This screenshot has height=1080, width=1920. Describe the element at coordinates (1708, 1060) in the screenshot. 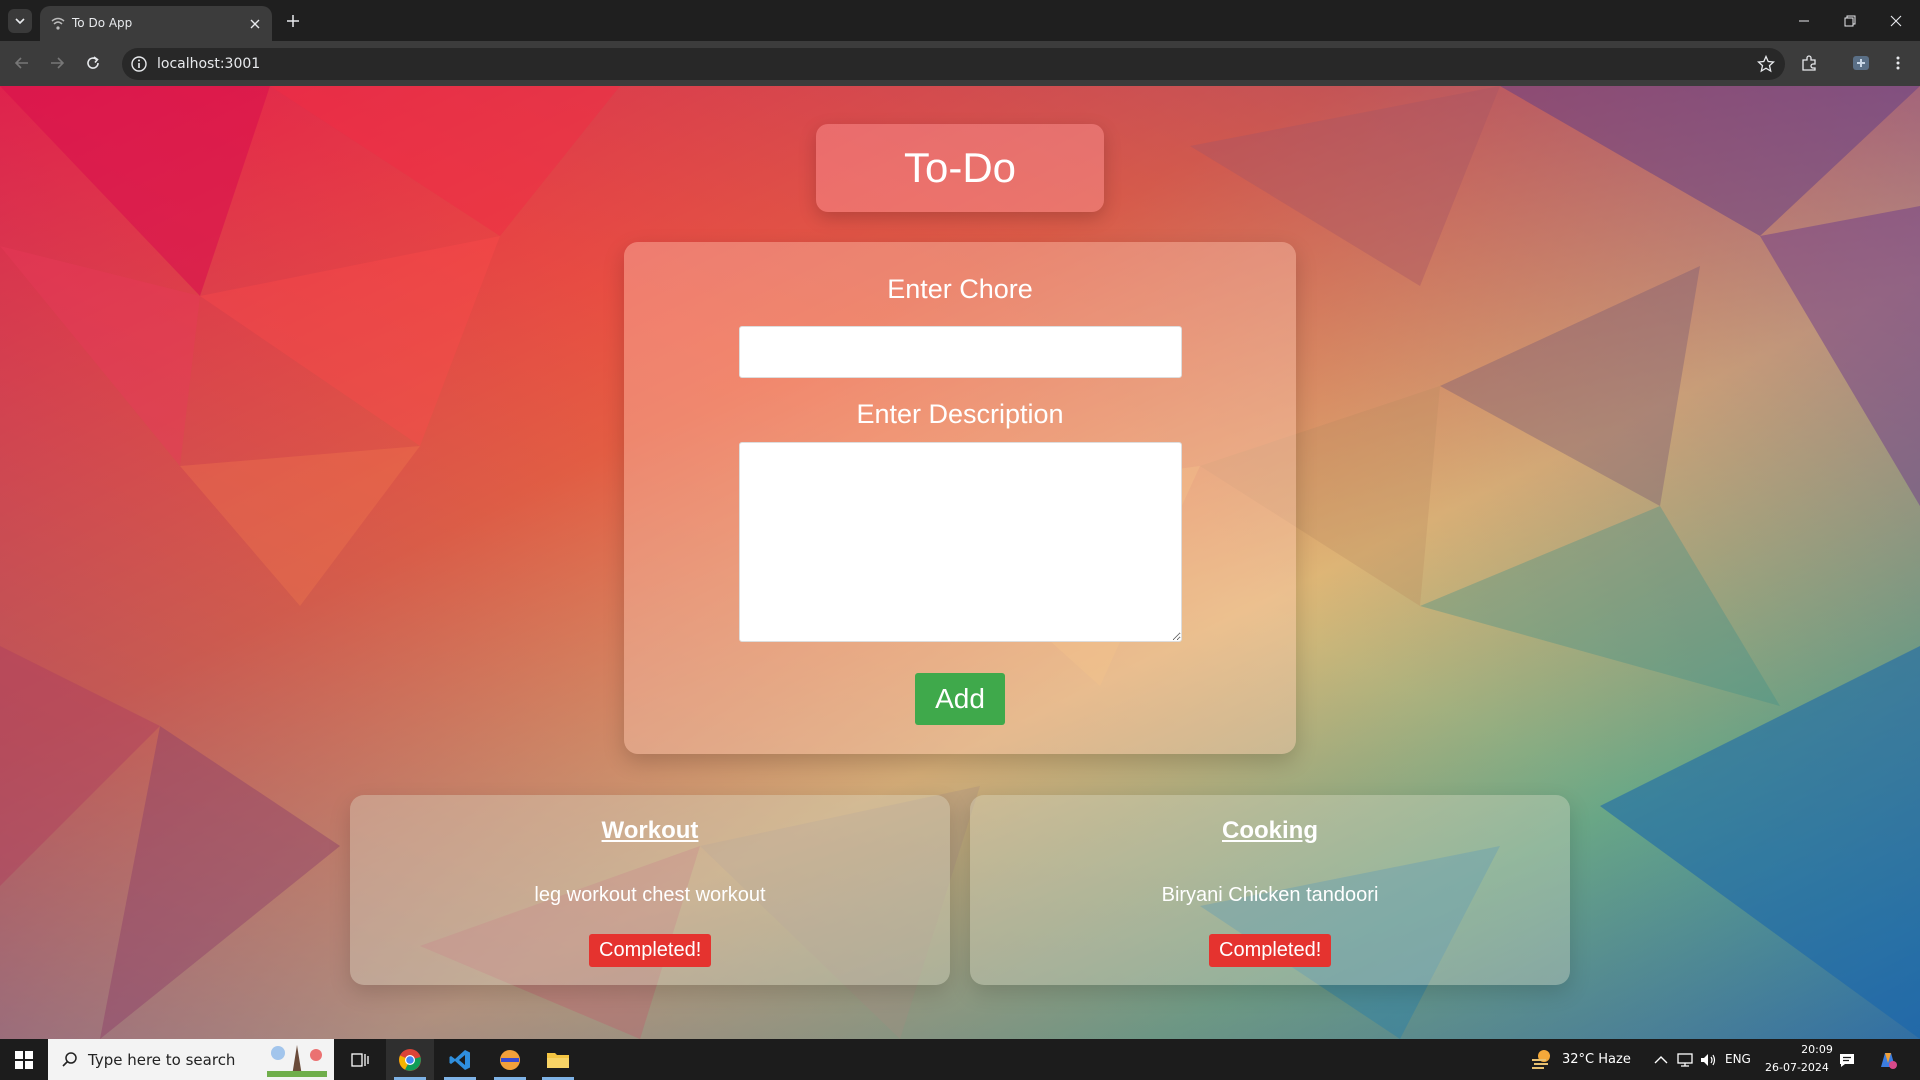

I see `volume-icon` at that location.